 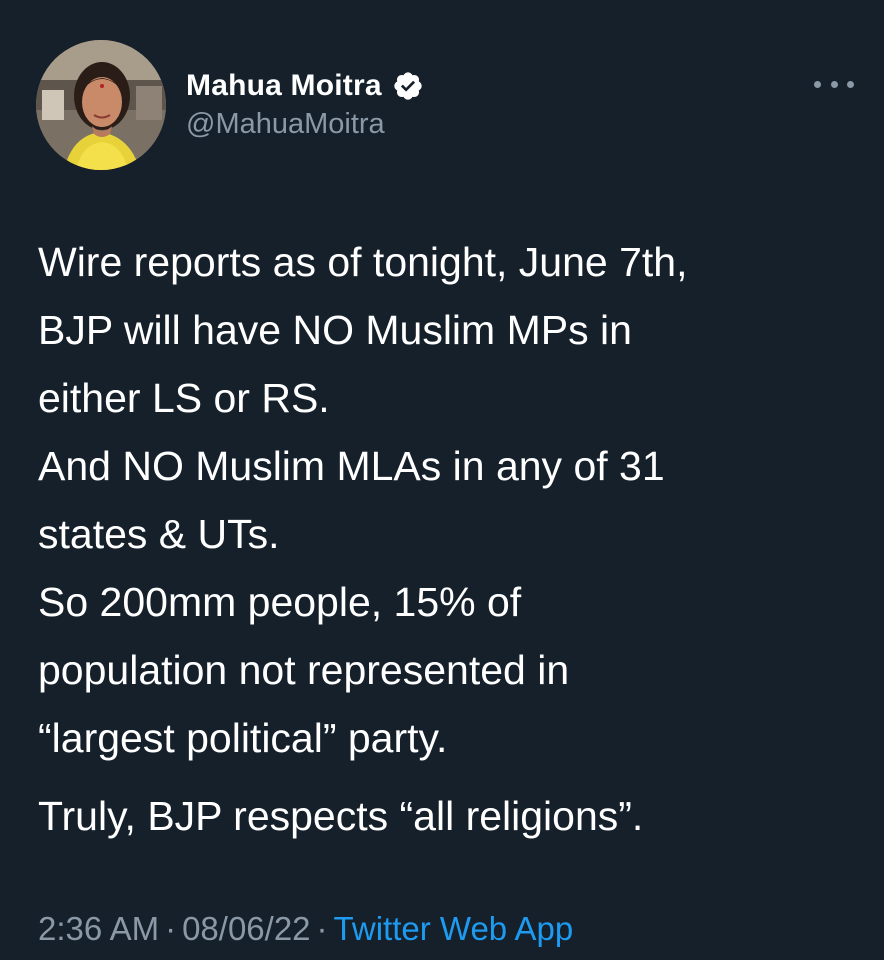 I want to click on tweet-closing-line: Truly, BJP respects “all religions”., so click(x=341, y=816).